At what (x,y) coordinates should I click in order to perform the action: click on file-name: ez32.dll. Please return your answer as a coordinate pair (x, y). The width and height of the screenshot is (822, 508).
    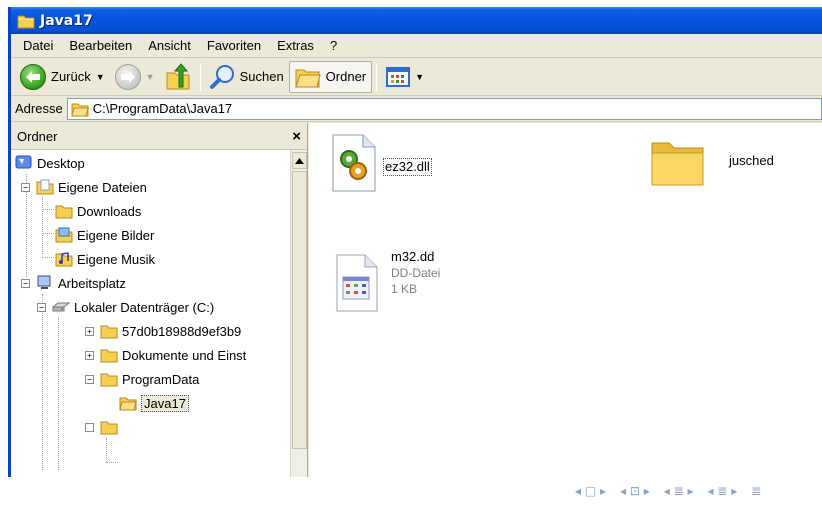
    Looking at the image, I should click on (407, 167).